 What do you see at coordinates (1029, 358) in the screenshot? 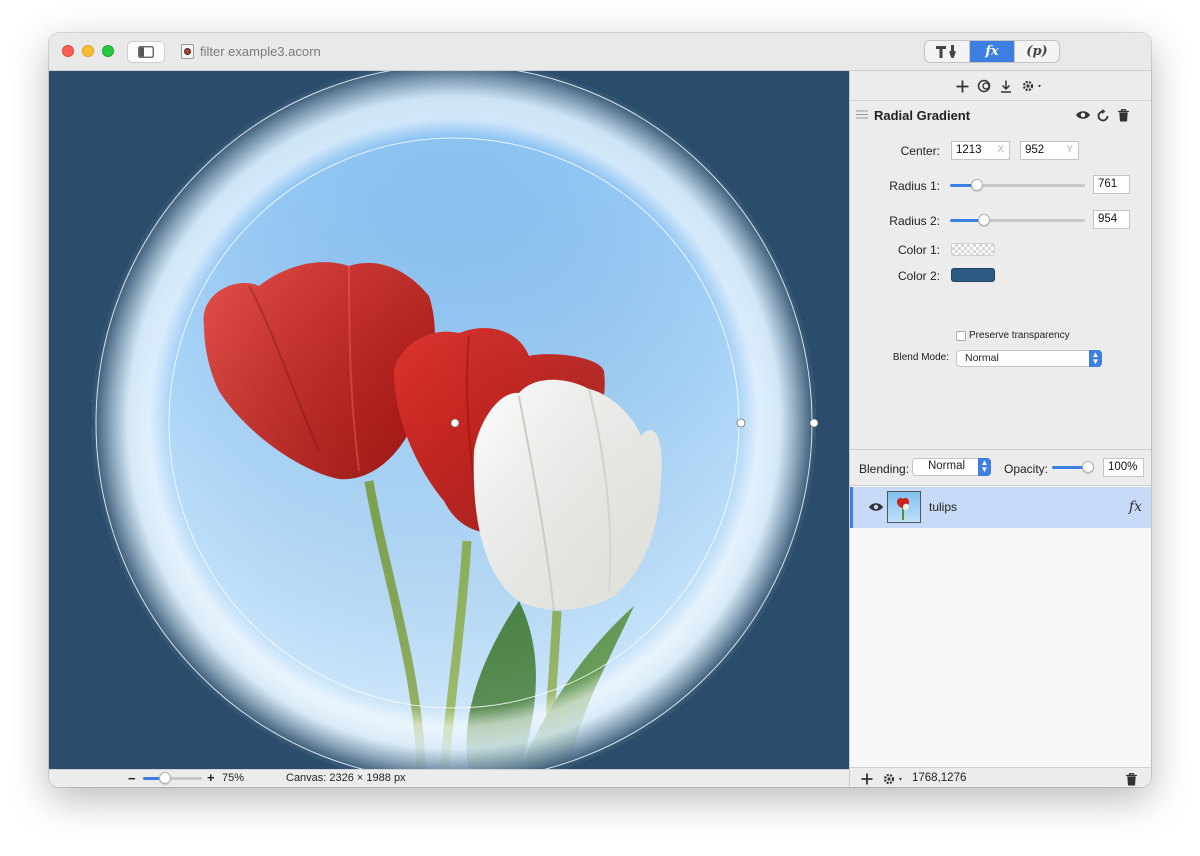
I see `blend-mode-popup: Normal ▲ ▼` at bounding box center [1029, 358].